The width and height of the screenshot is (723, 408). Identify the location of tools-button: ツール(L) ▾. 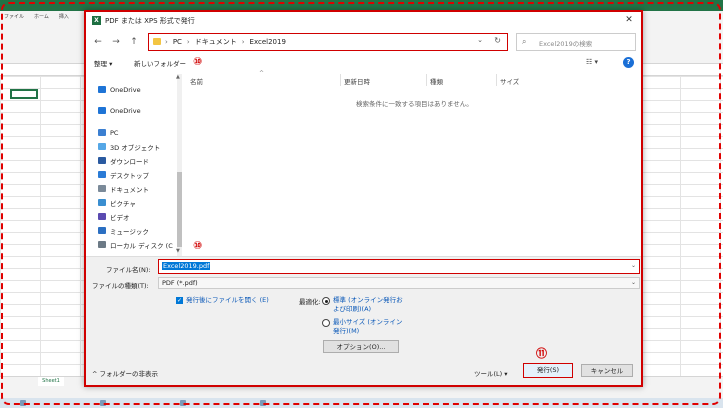
(491, 373).